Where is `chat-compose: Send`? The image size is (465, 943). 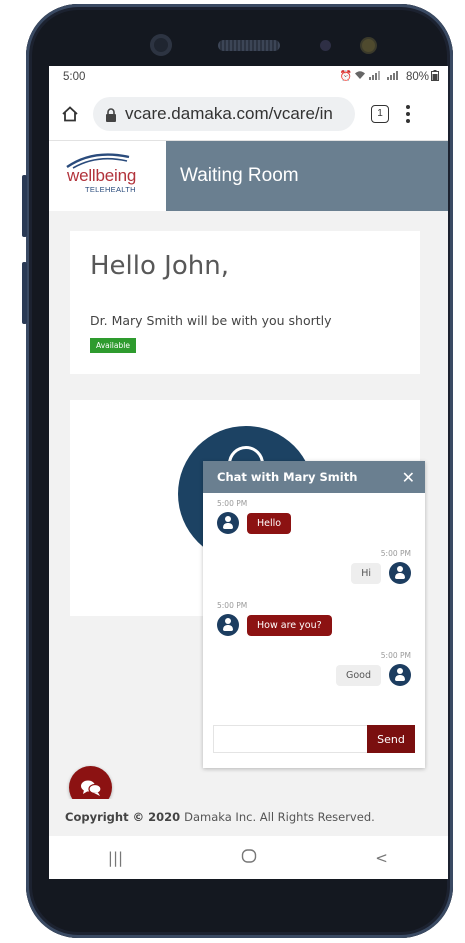
chat-compose: Send is located at coordinates (314, 739).